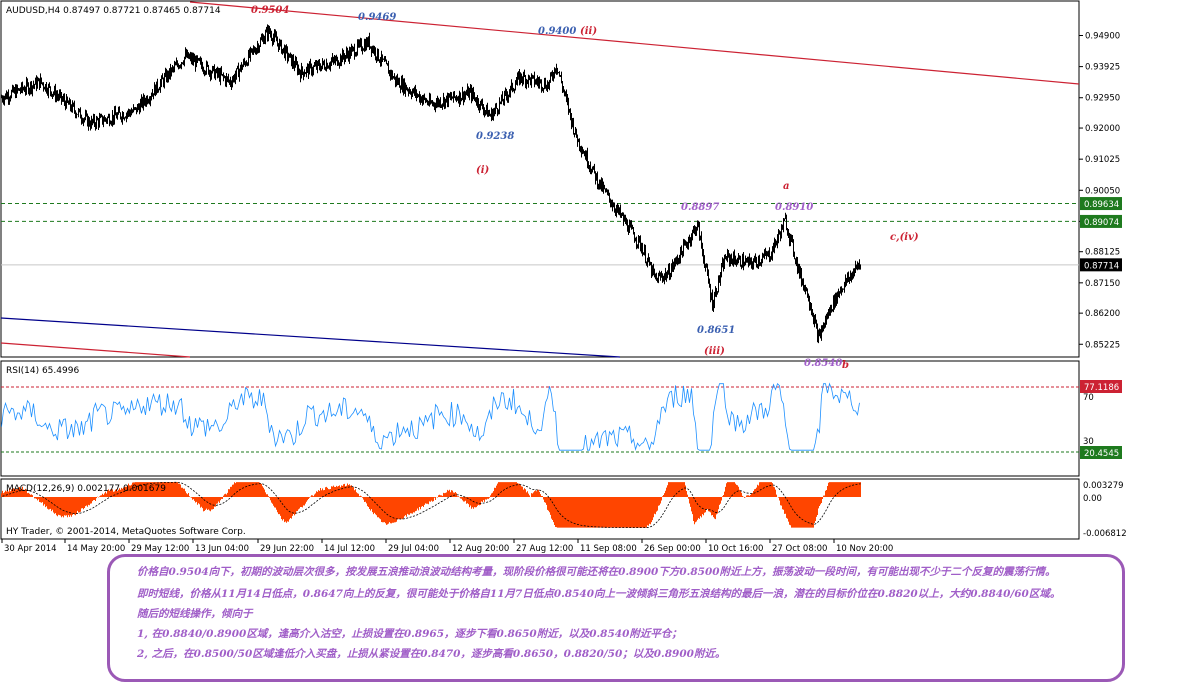 The width and height of the screenshot is (1201, 698). What do you see at coordinates (195, 614) in the screenshot?
I see `commentary-line-3: 随后的短线操作，倾向于` at bounding box center [195, 614].